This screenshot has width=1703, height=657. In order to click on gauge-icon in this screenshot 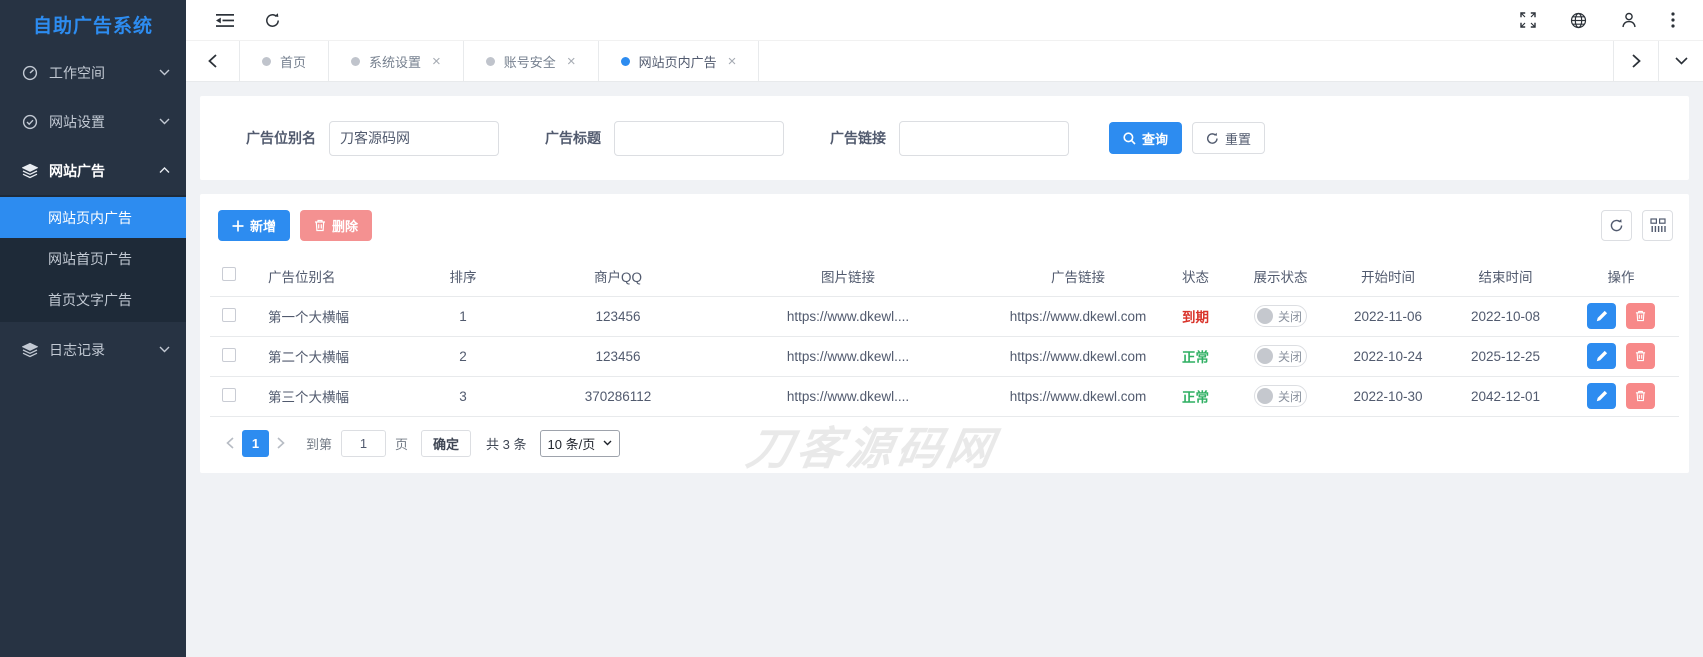, I will do `click(30, 73)`.